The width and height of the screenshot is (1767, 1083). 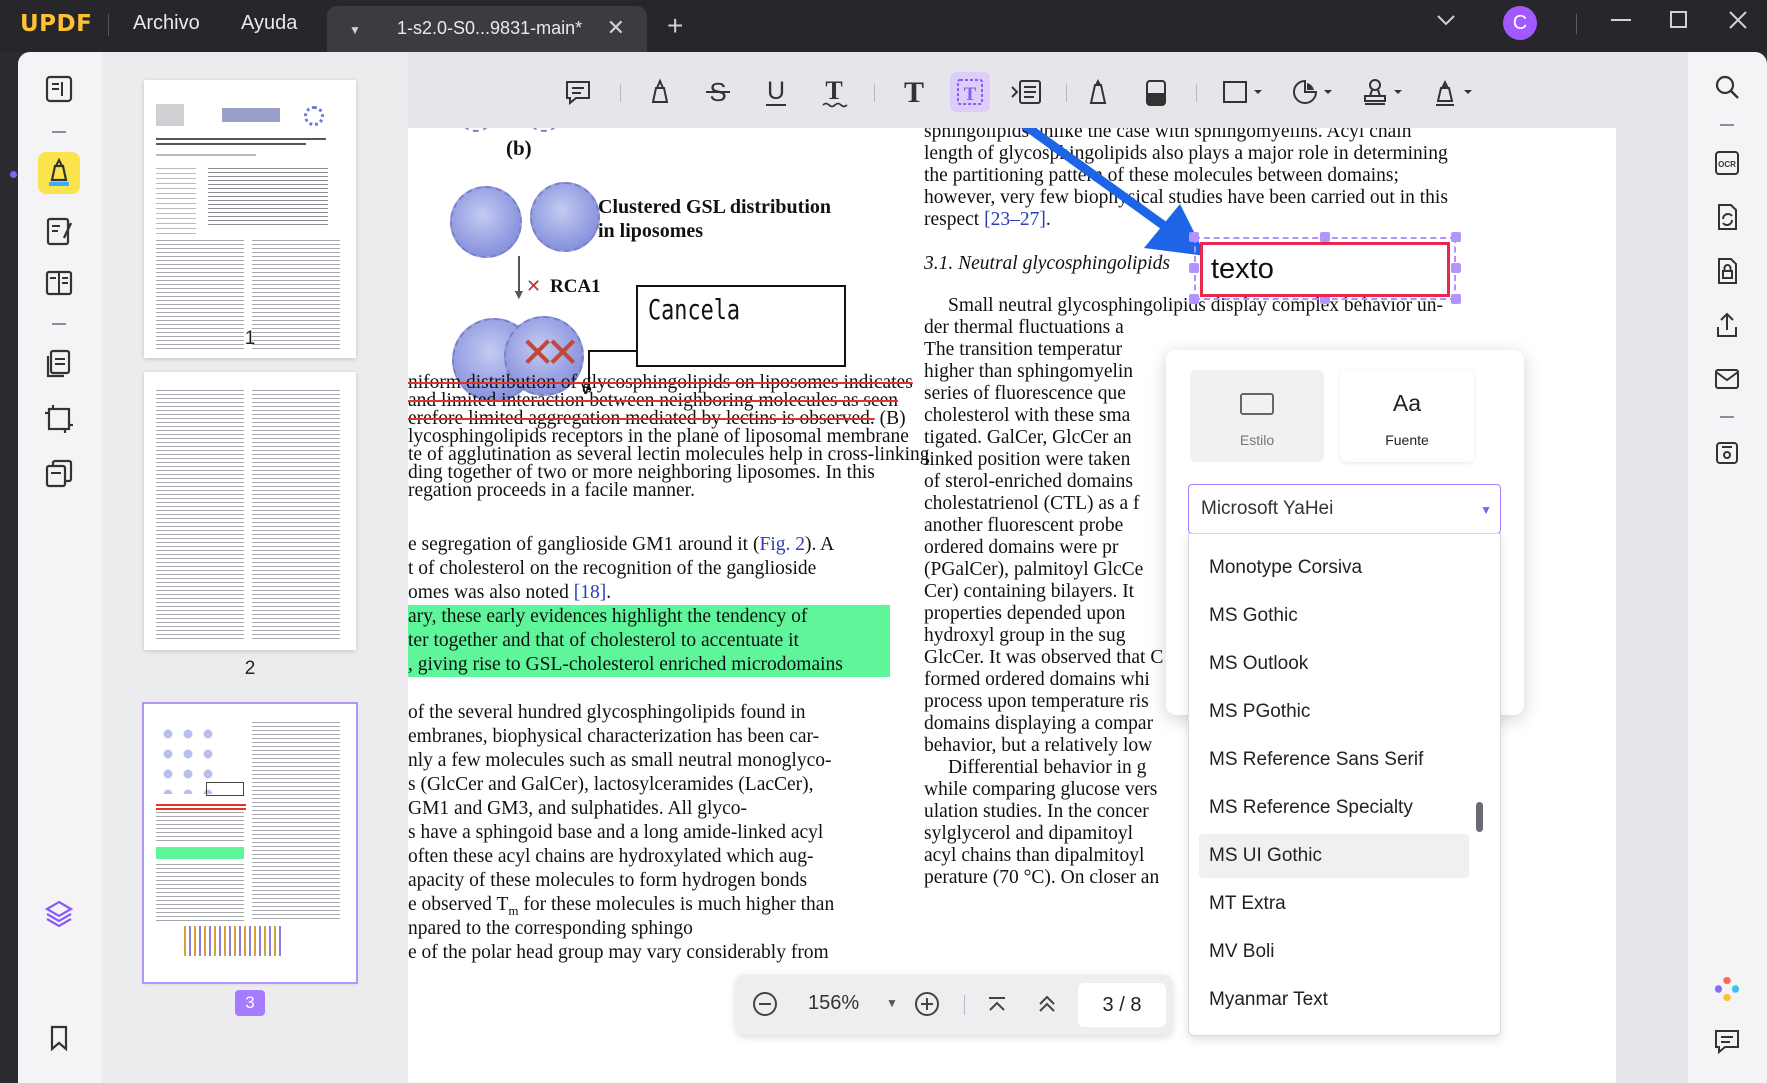 What do you see at coordinates (269, 23) in the screenshot?
I see `menu-help: Ayuda` at bounding box center [269, 23].